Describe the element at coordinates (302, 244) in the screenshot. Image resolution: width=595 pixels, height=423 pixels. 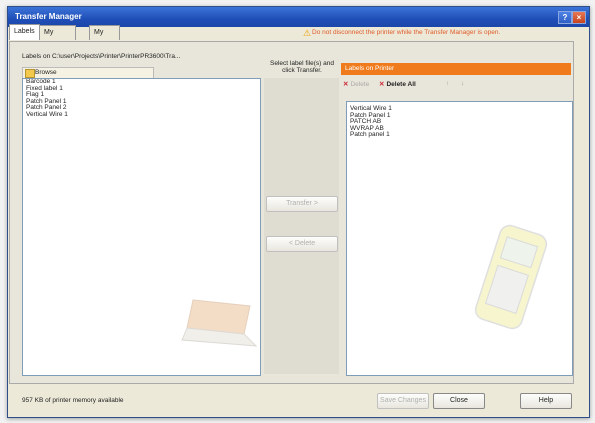
I see `delete-from-printer-button: < Delete` at that location.